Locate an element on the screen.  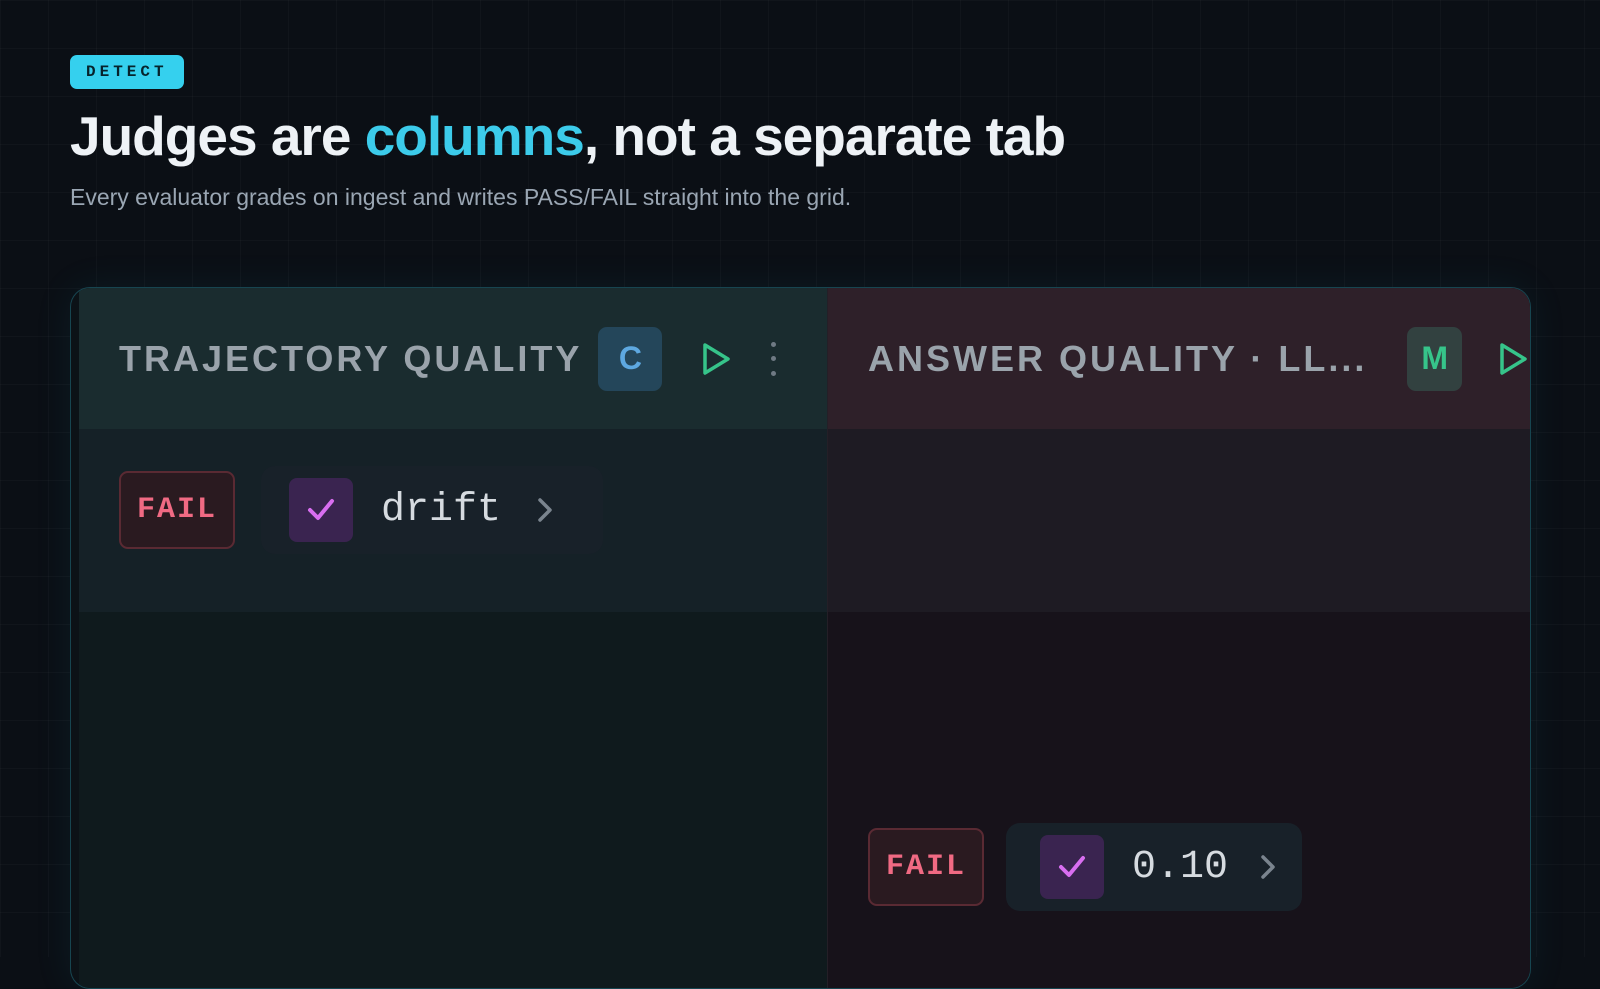
result-chip: drift is located at coordinates (432, 510).